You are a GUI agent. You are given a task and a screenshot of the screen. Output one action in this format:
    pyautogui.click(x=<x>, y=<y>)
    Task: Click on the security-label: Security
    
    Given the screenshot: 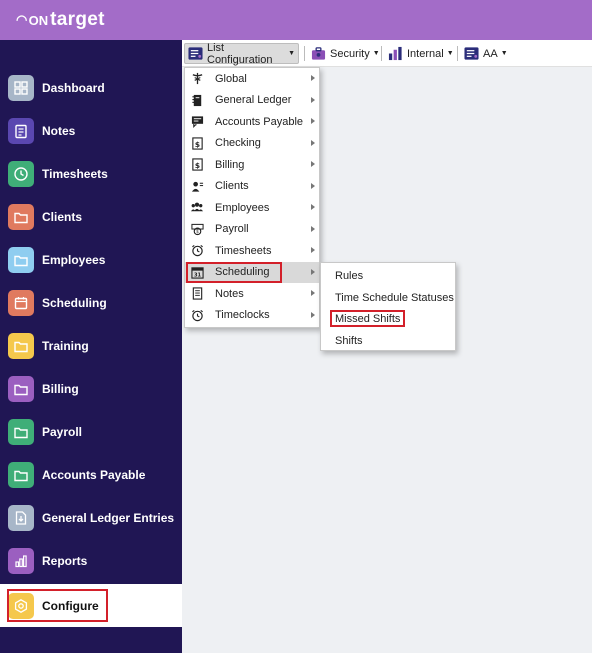 What is the action you would take?
    pyautogui.click(x=350, y=53)
    